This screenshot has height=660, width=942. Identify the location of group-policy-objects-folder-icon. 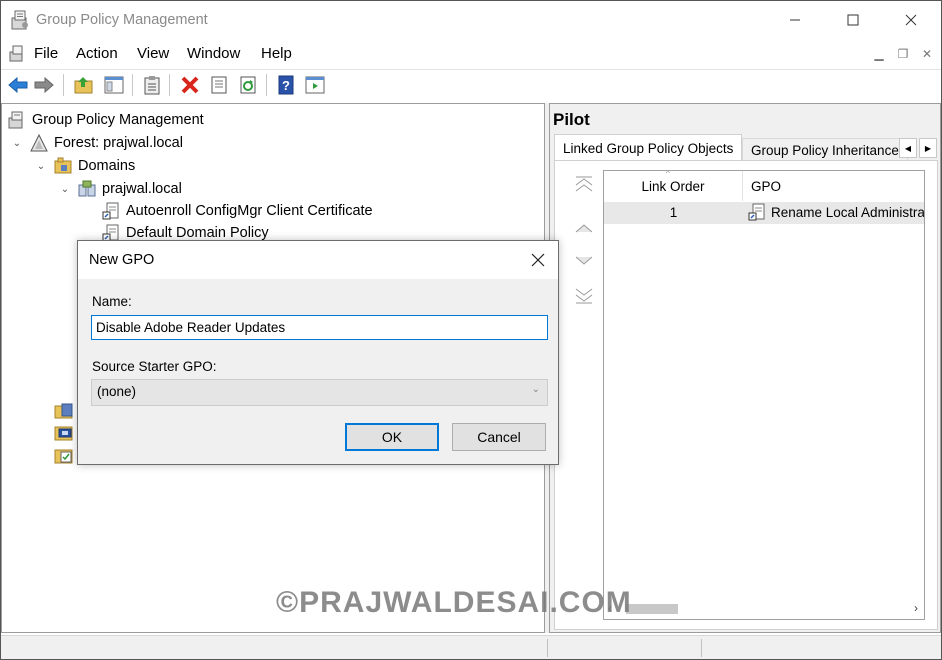
(64, 411).